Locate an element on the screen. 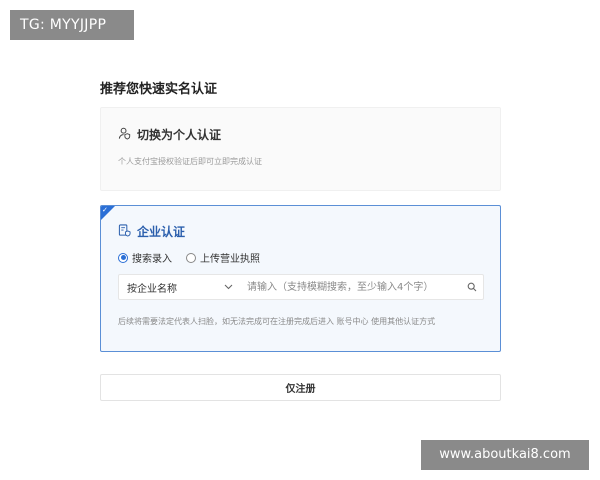 This screenshot has height=480, width=600. personal-auth-card: 切换为个人认证 个人支付宝授权验证后即可立即完成认证 is located at coordinates (300, 149).